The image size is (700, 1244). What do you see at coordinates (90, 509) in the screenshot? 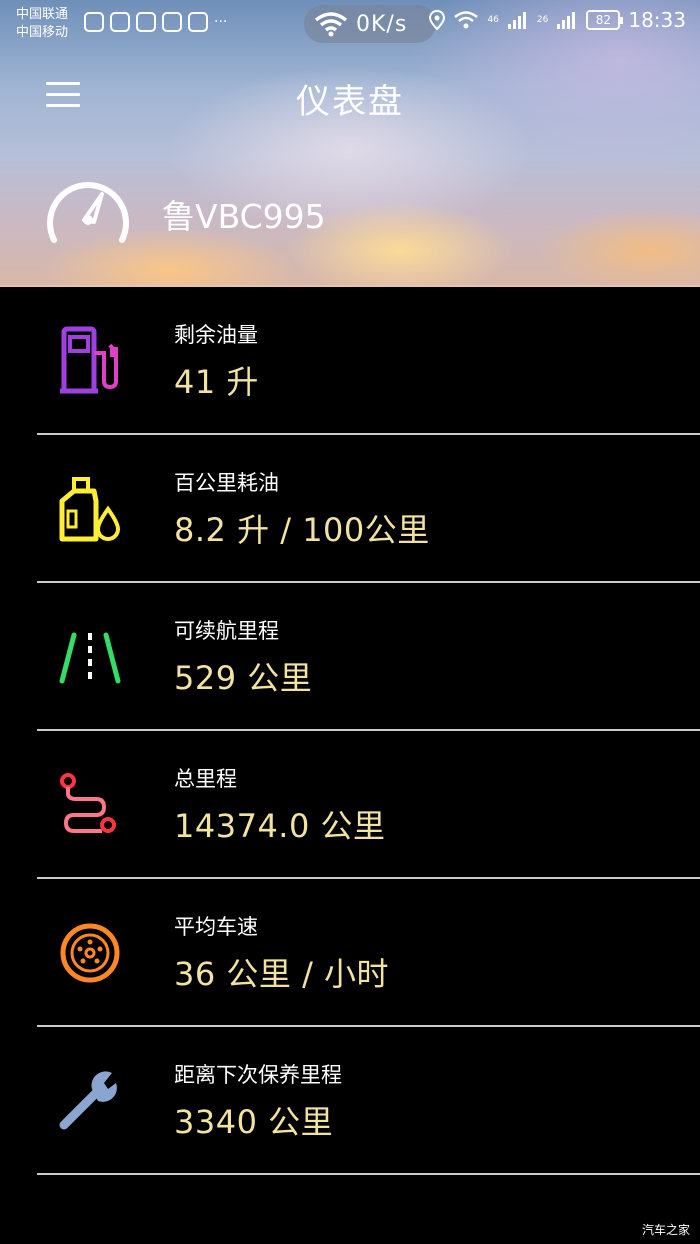
I see `oil-can-icon` at bounding box center [90, 509].